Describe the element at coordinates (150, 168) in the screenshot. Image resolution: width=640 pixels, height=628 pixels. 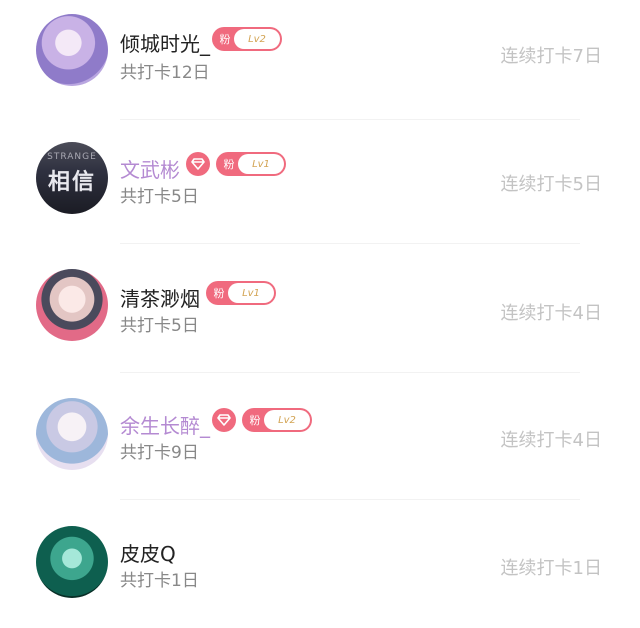
I see `user-name: 文武彬` at that location.